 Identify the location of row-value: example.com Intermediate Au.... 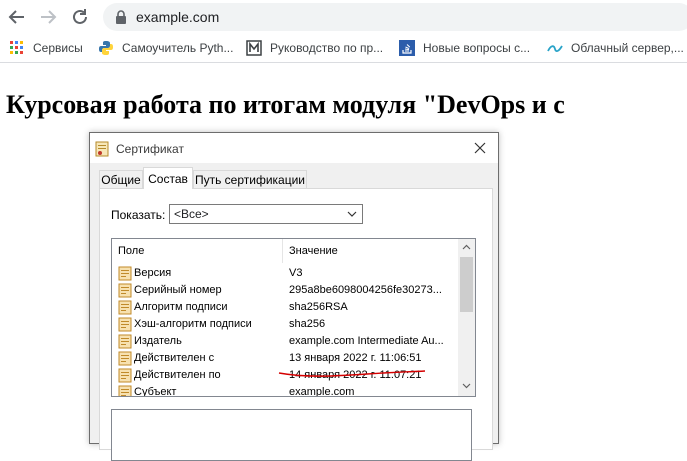
(366, 341).